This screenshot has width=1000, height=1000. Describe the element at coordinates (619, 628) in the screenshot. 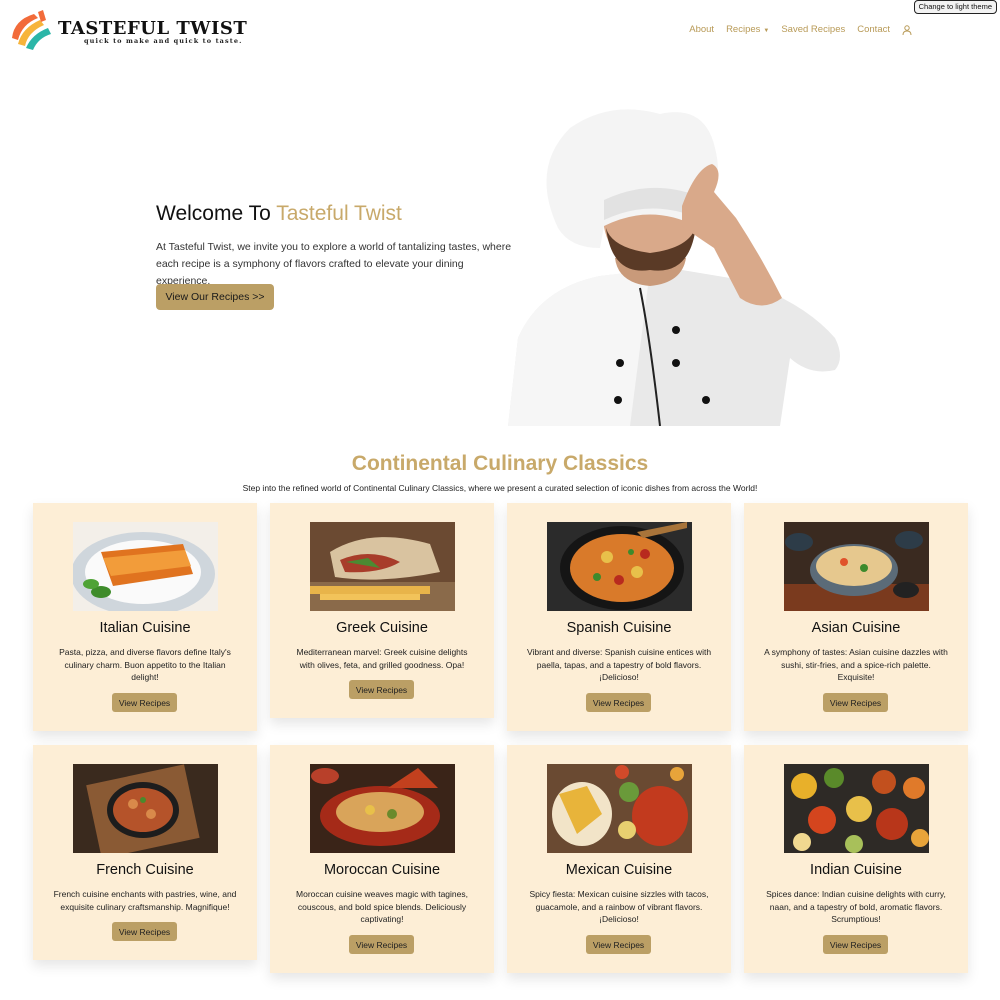

I see `card-title: Spanish Cuisine` at that location.